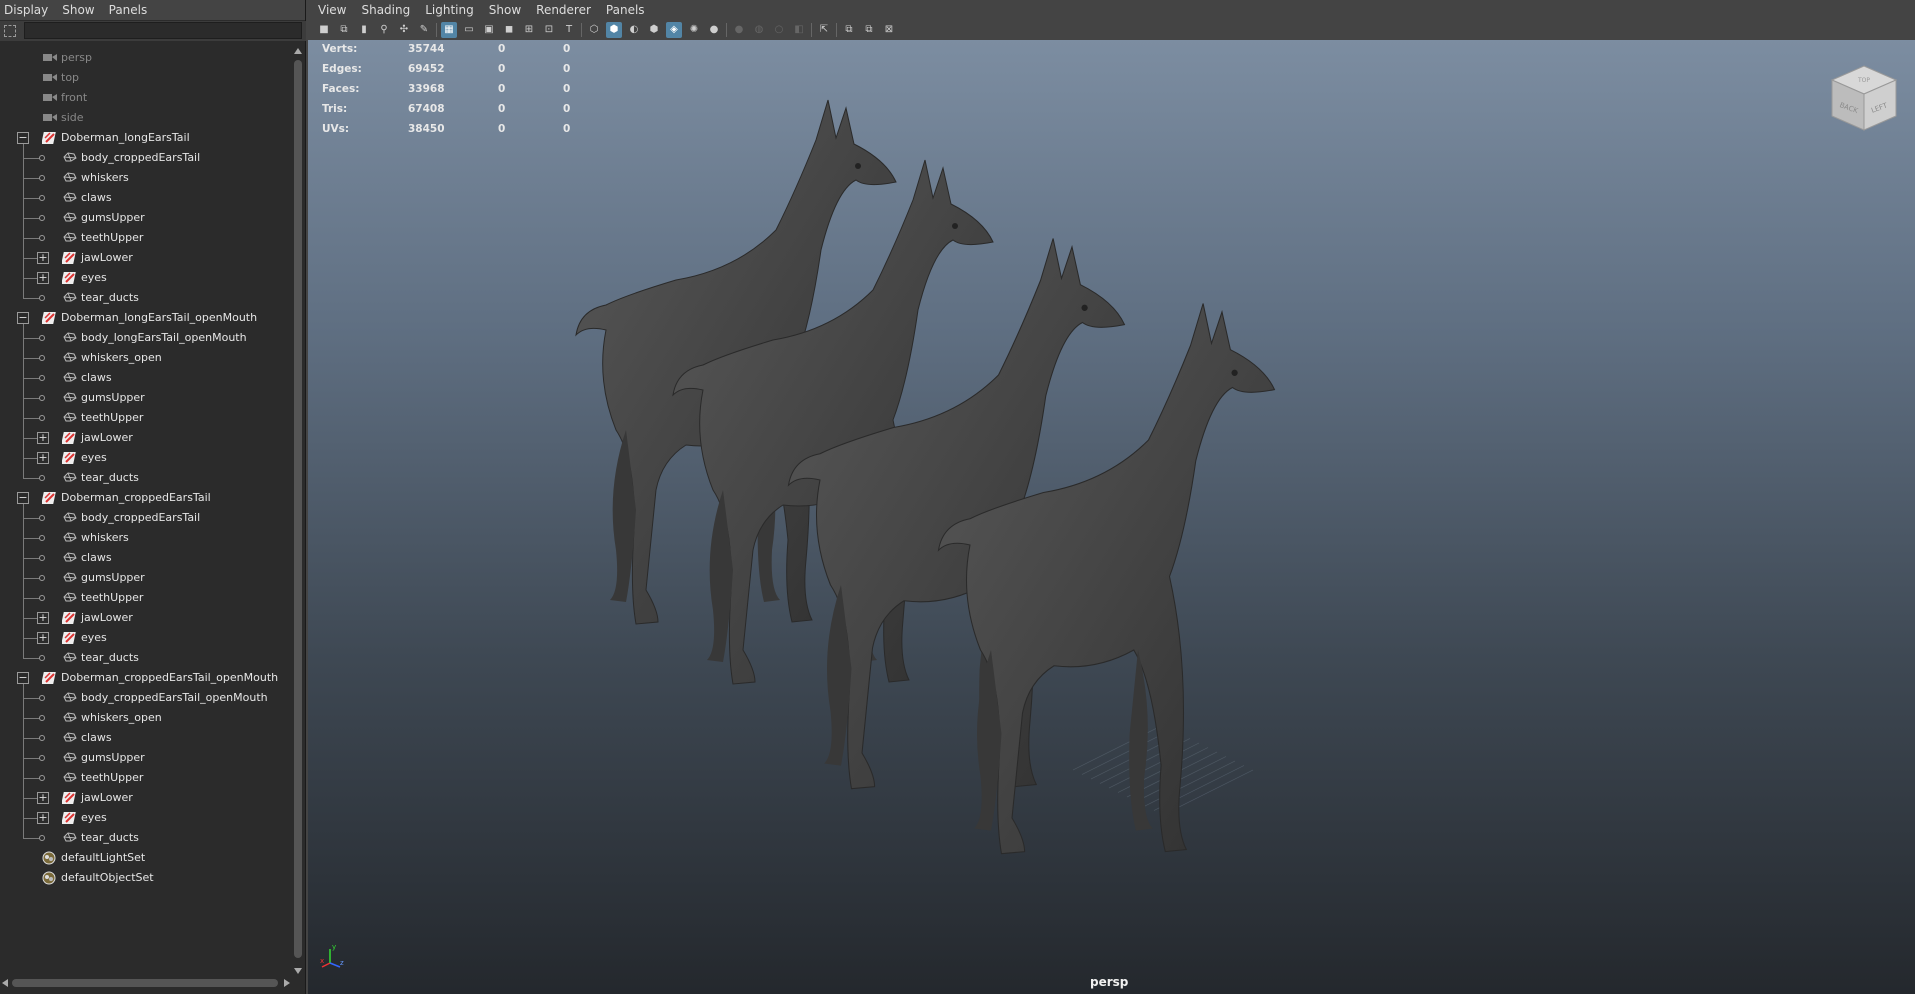 The height and width of the screenshot is (994, 1915). Describe the element at coordinates (384, 30) in the screenshot. I see `image-plane-icon: ⚲` at that location.